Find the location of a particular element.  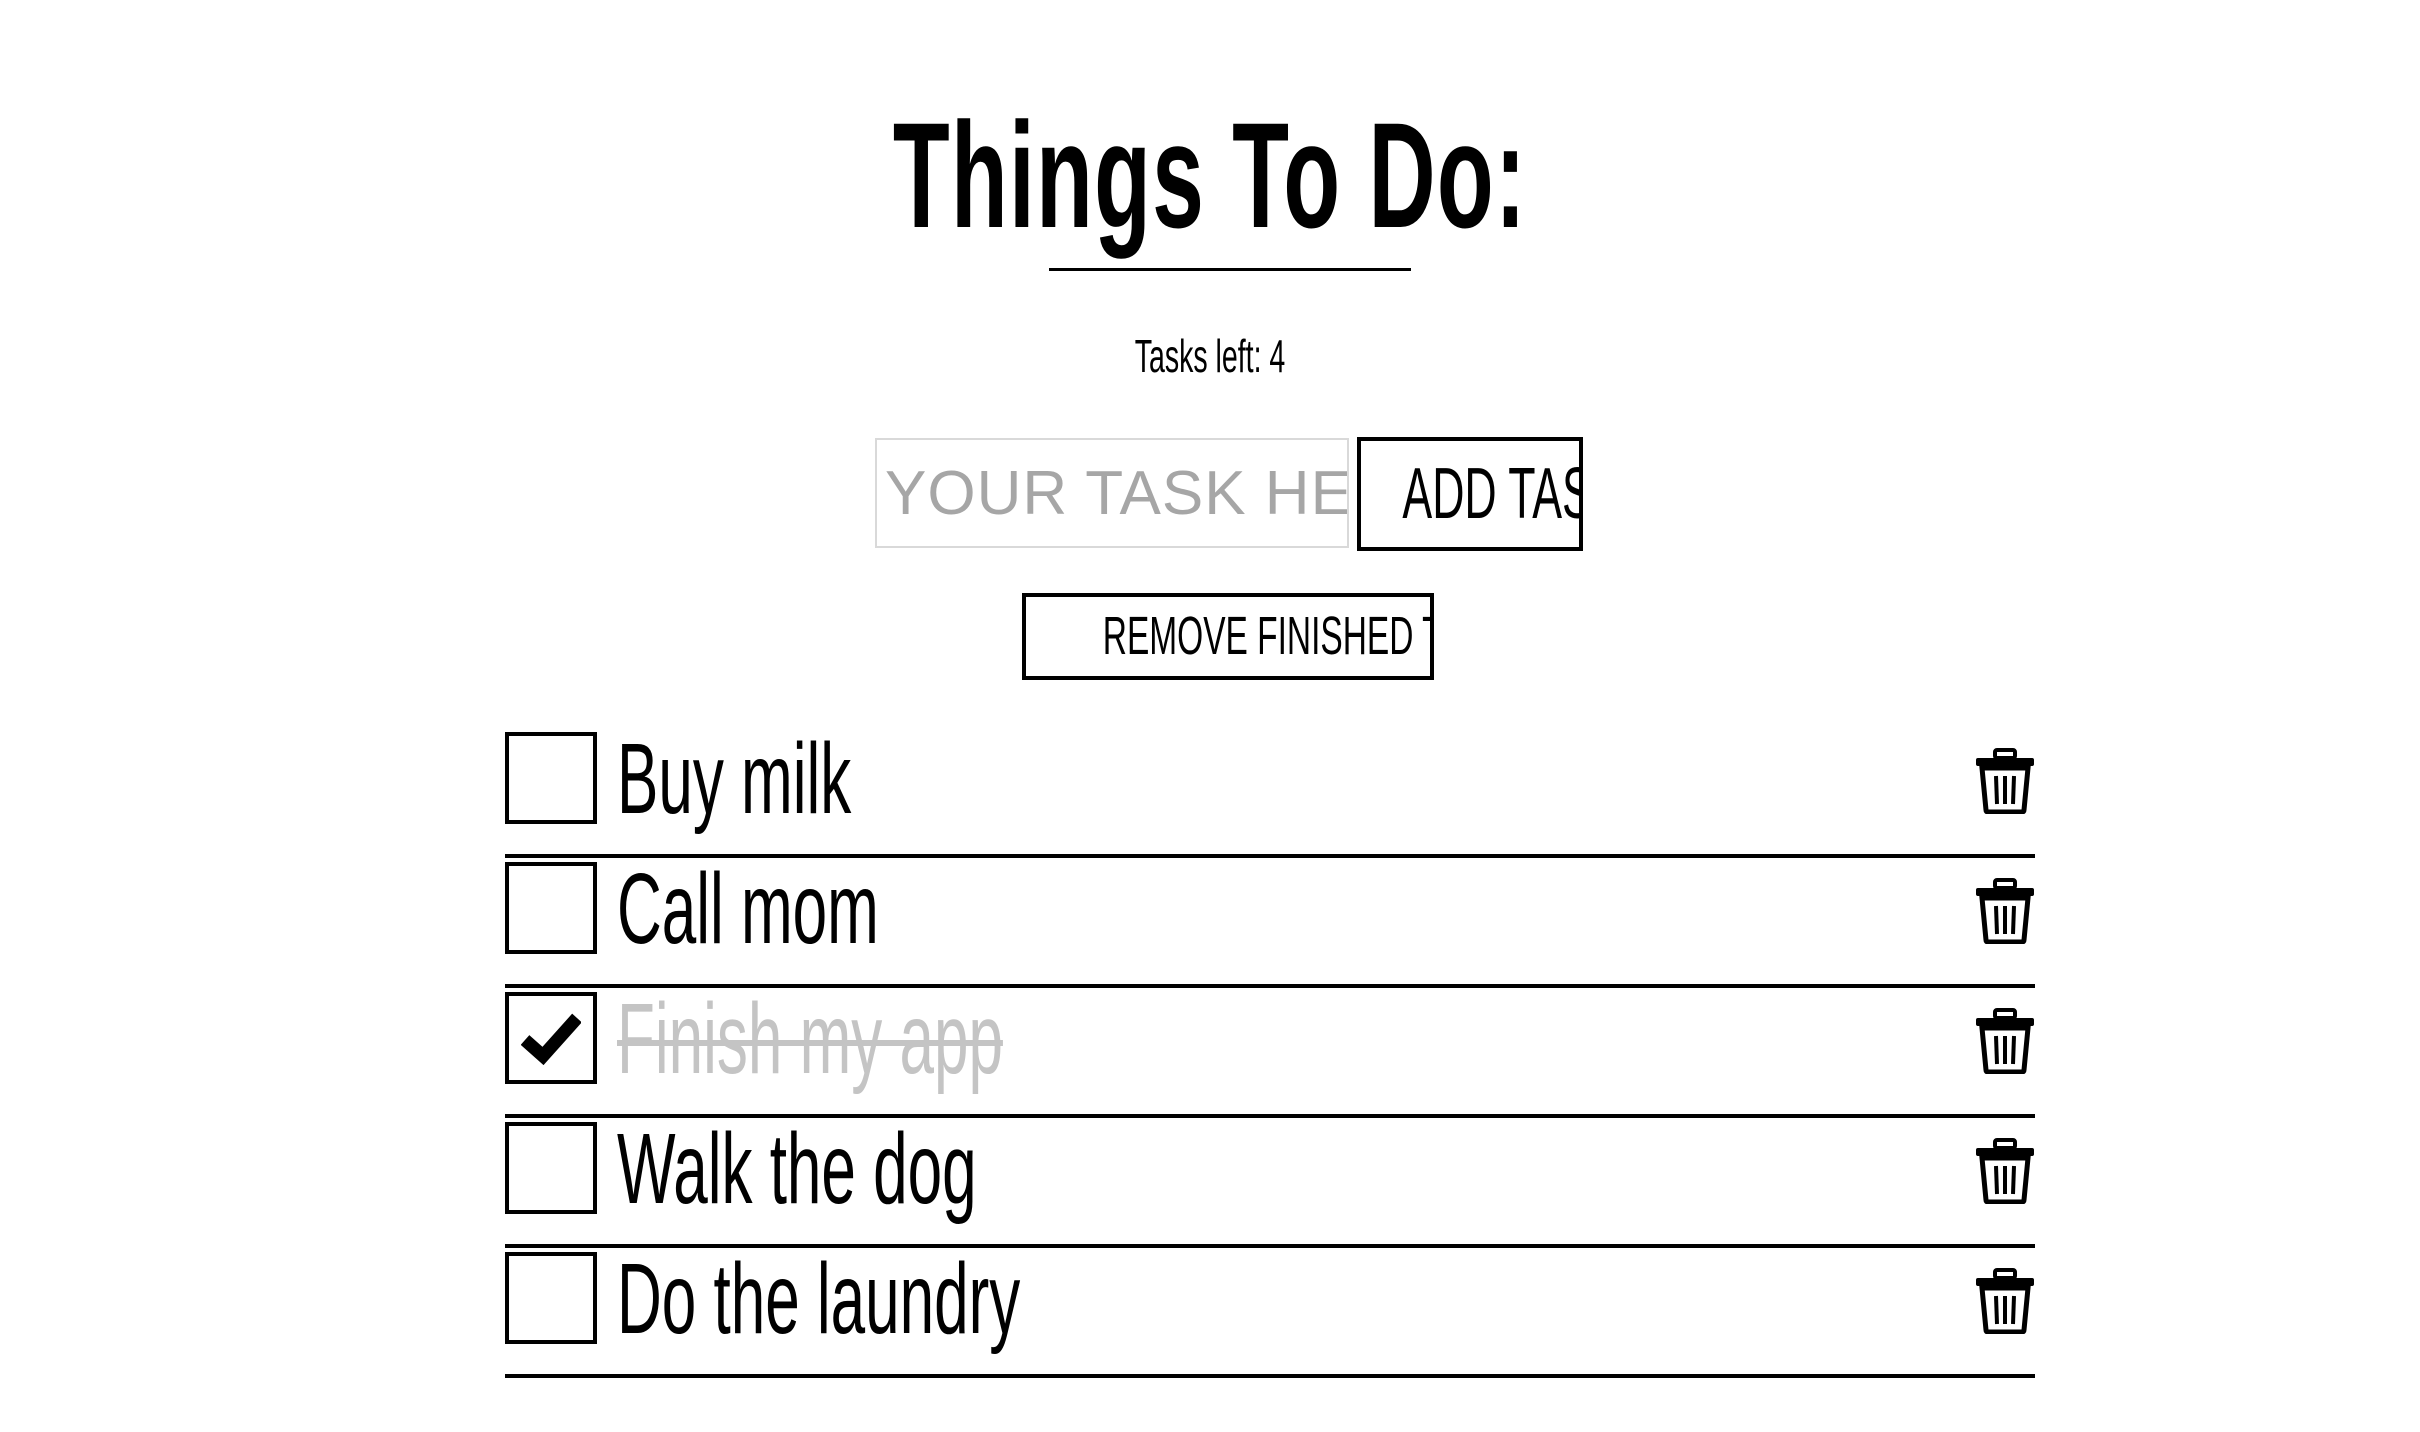

checkmark-icon is located at coordinates (551, 1039).